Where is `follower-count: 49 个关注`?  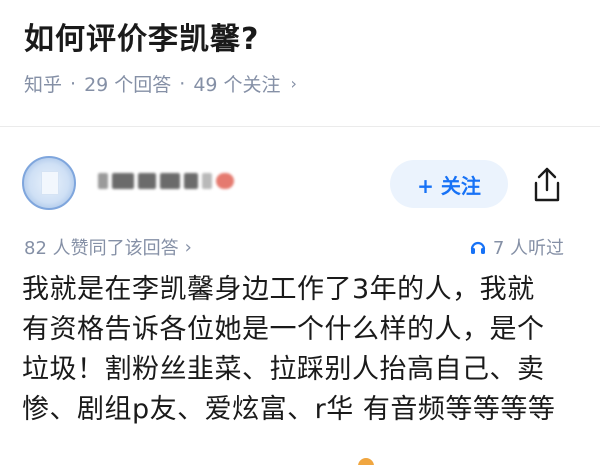
follower-count: 49 个关注 is located at coordinates (237, 85).